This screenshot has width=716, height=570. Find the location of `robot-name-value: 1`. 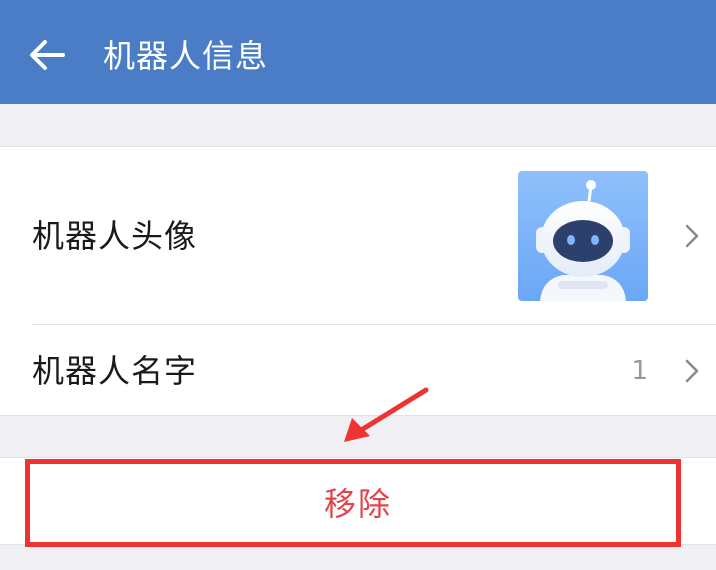

robot-name-value: 1 is located at coordinates (639, 371).